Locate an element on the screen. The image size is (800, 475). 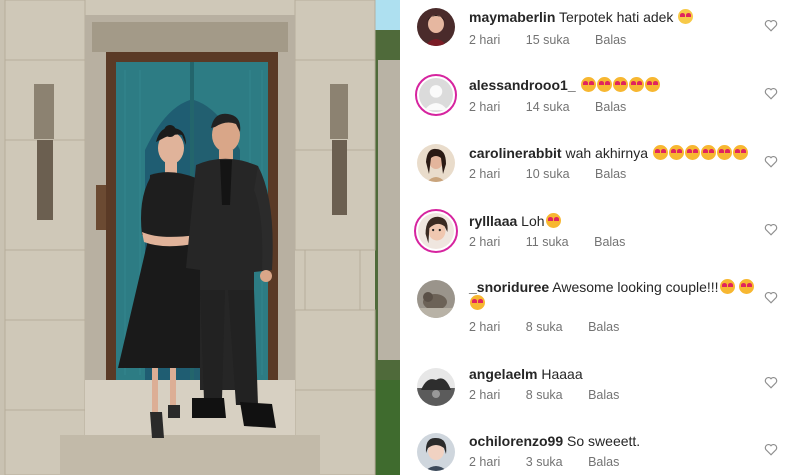
comment-username: carolinerabbit is located at coordinates (515, 153).